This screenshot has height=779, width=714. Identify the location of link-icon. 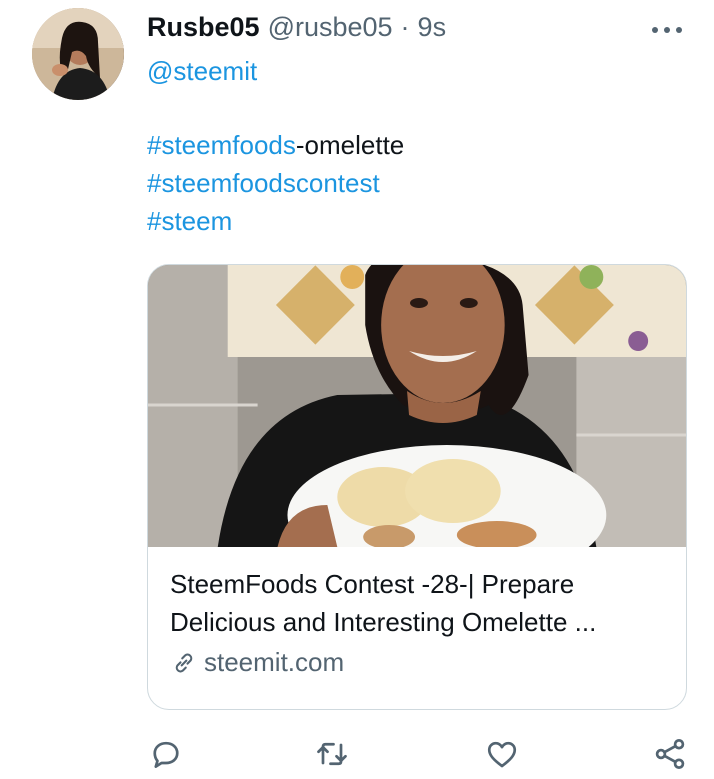
(184, 662).